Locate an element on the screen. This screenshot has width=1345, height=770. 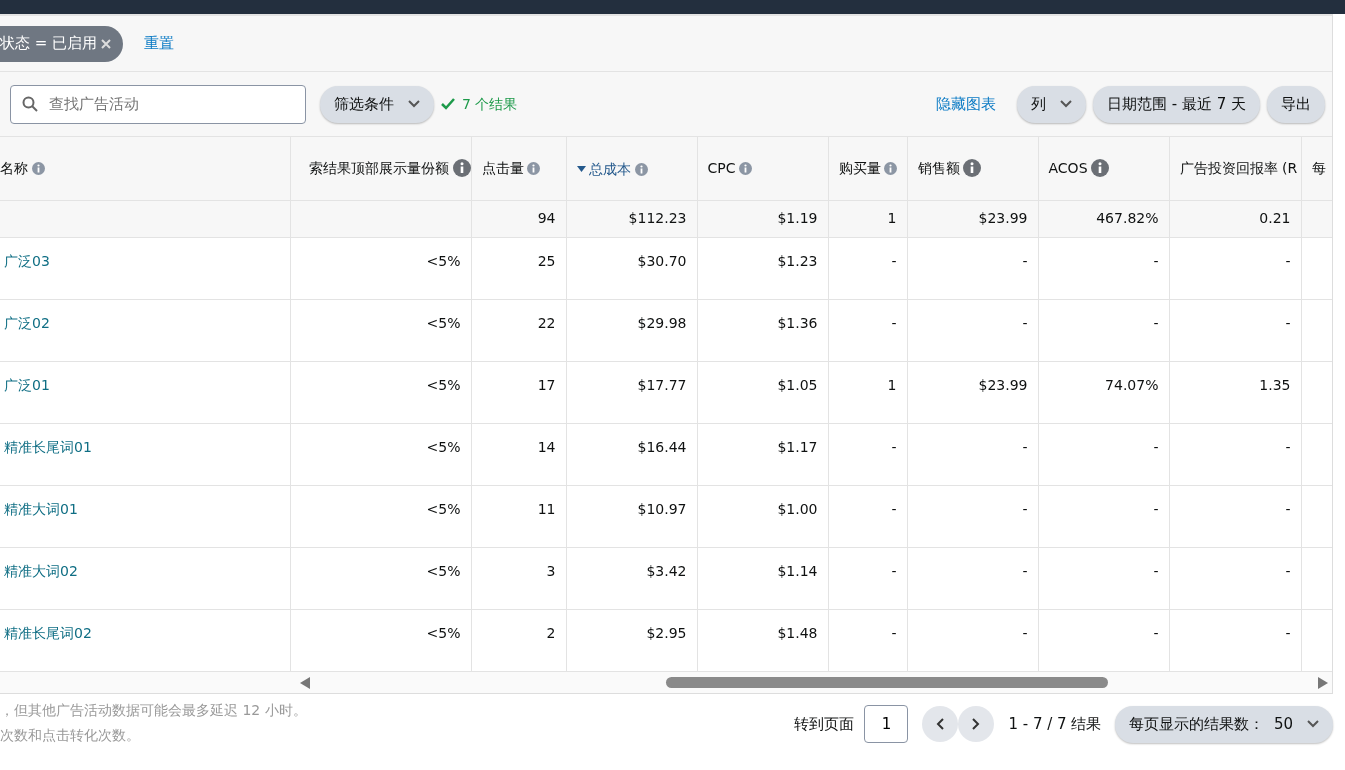
total-value: 94 is located at coordinates (546, 218).